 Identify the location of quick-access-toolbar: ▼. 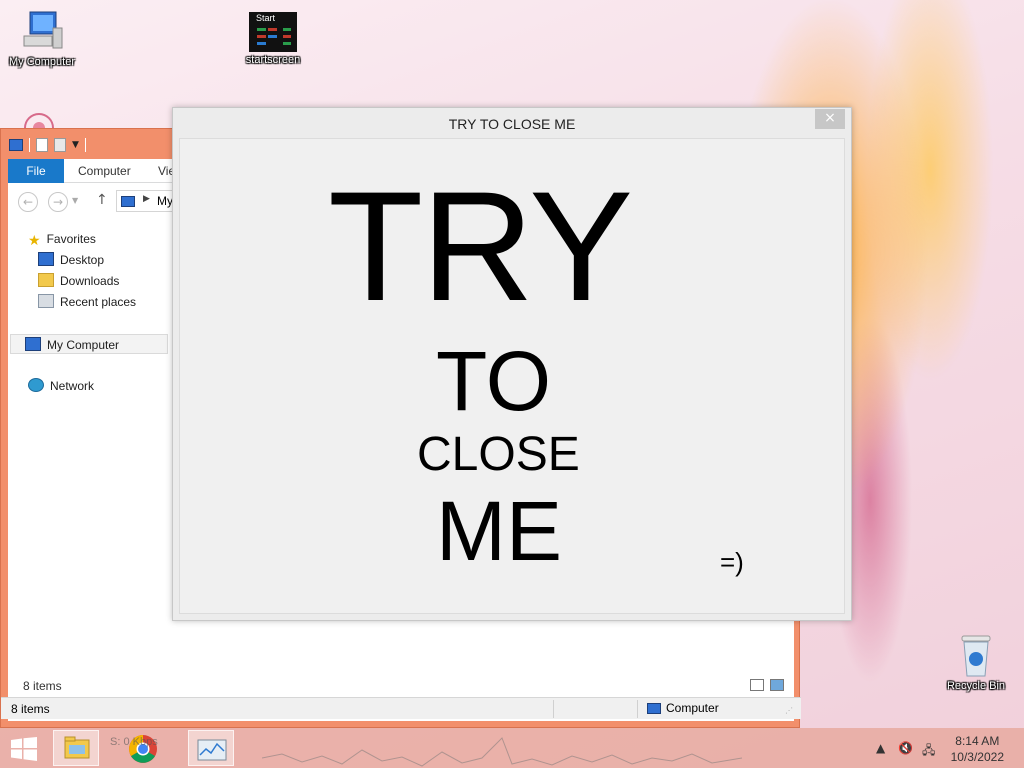
(47, 145).